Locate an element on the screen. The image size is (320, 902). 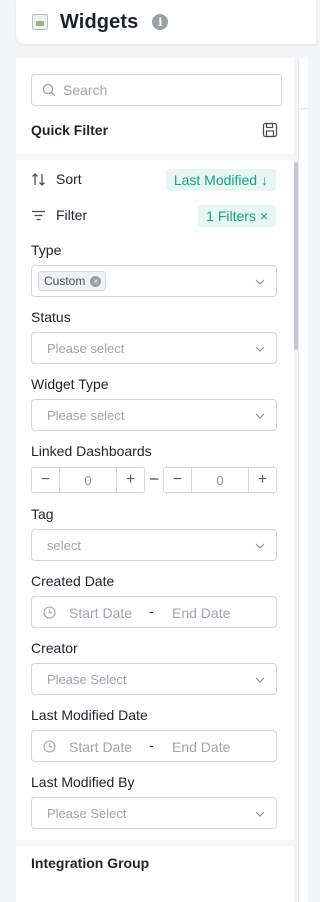
filter-row: Filter is located at coordinates (59, 215).